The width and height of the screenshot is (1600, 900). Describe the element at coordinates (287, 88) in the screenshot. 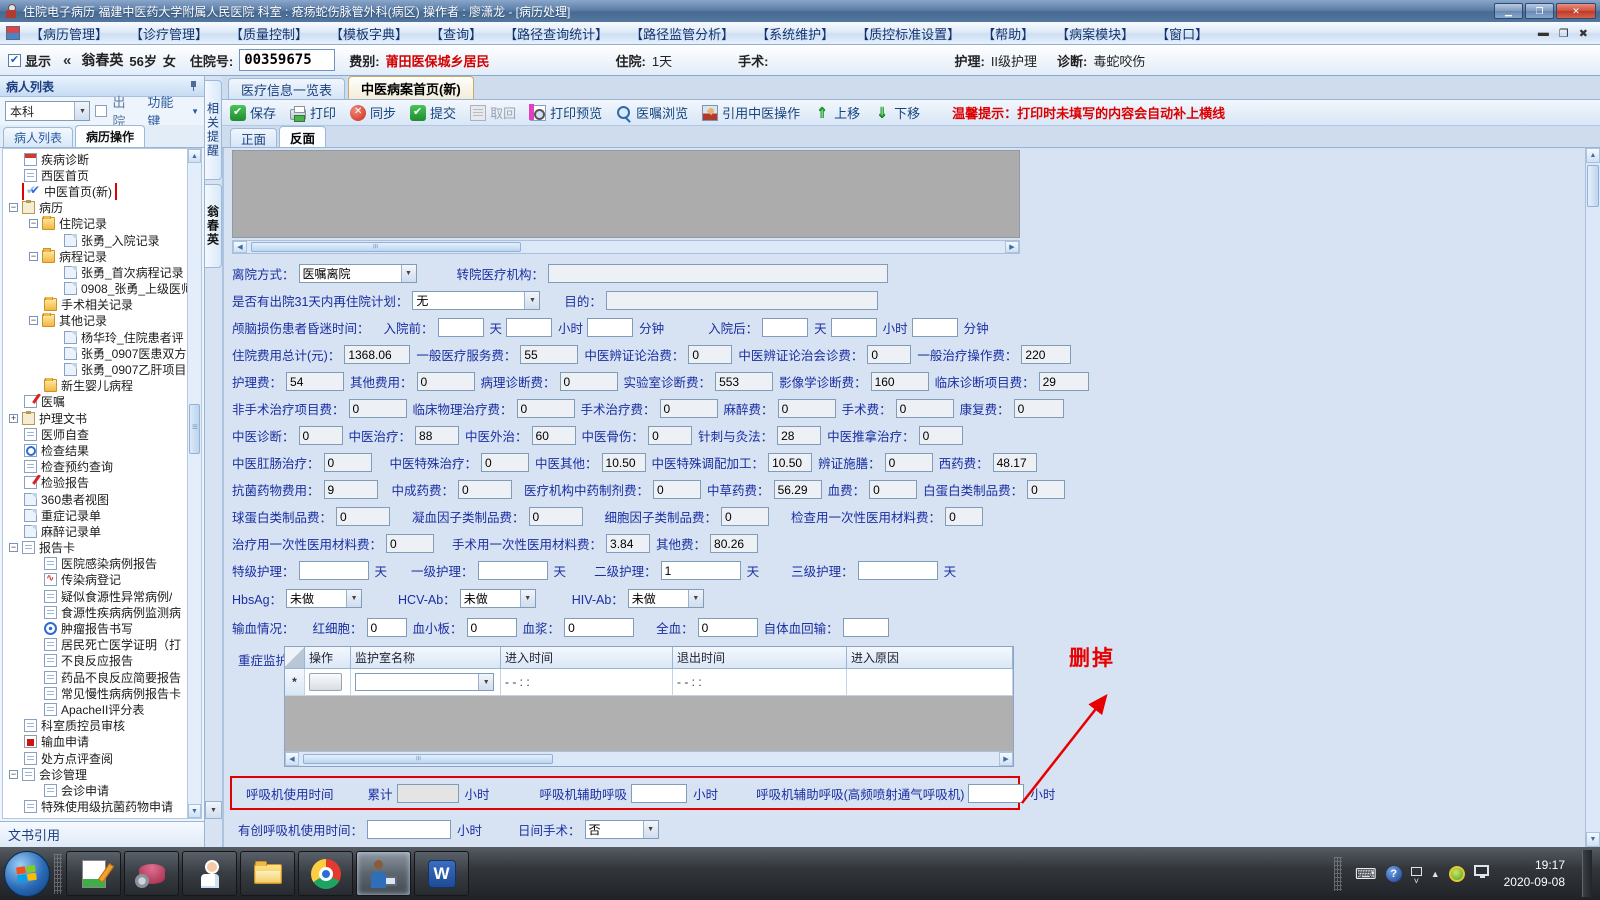

I see `main-tab: 医疗信息一览表` at that location.